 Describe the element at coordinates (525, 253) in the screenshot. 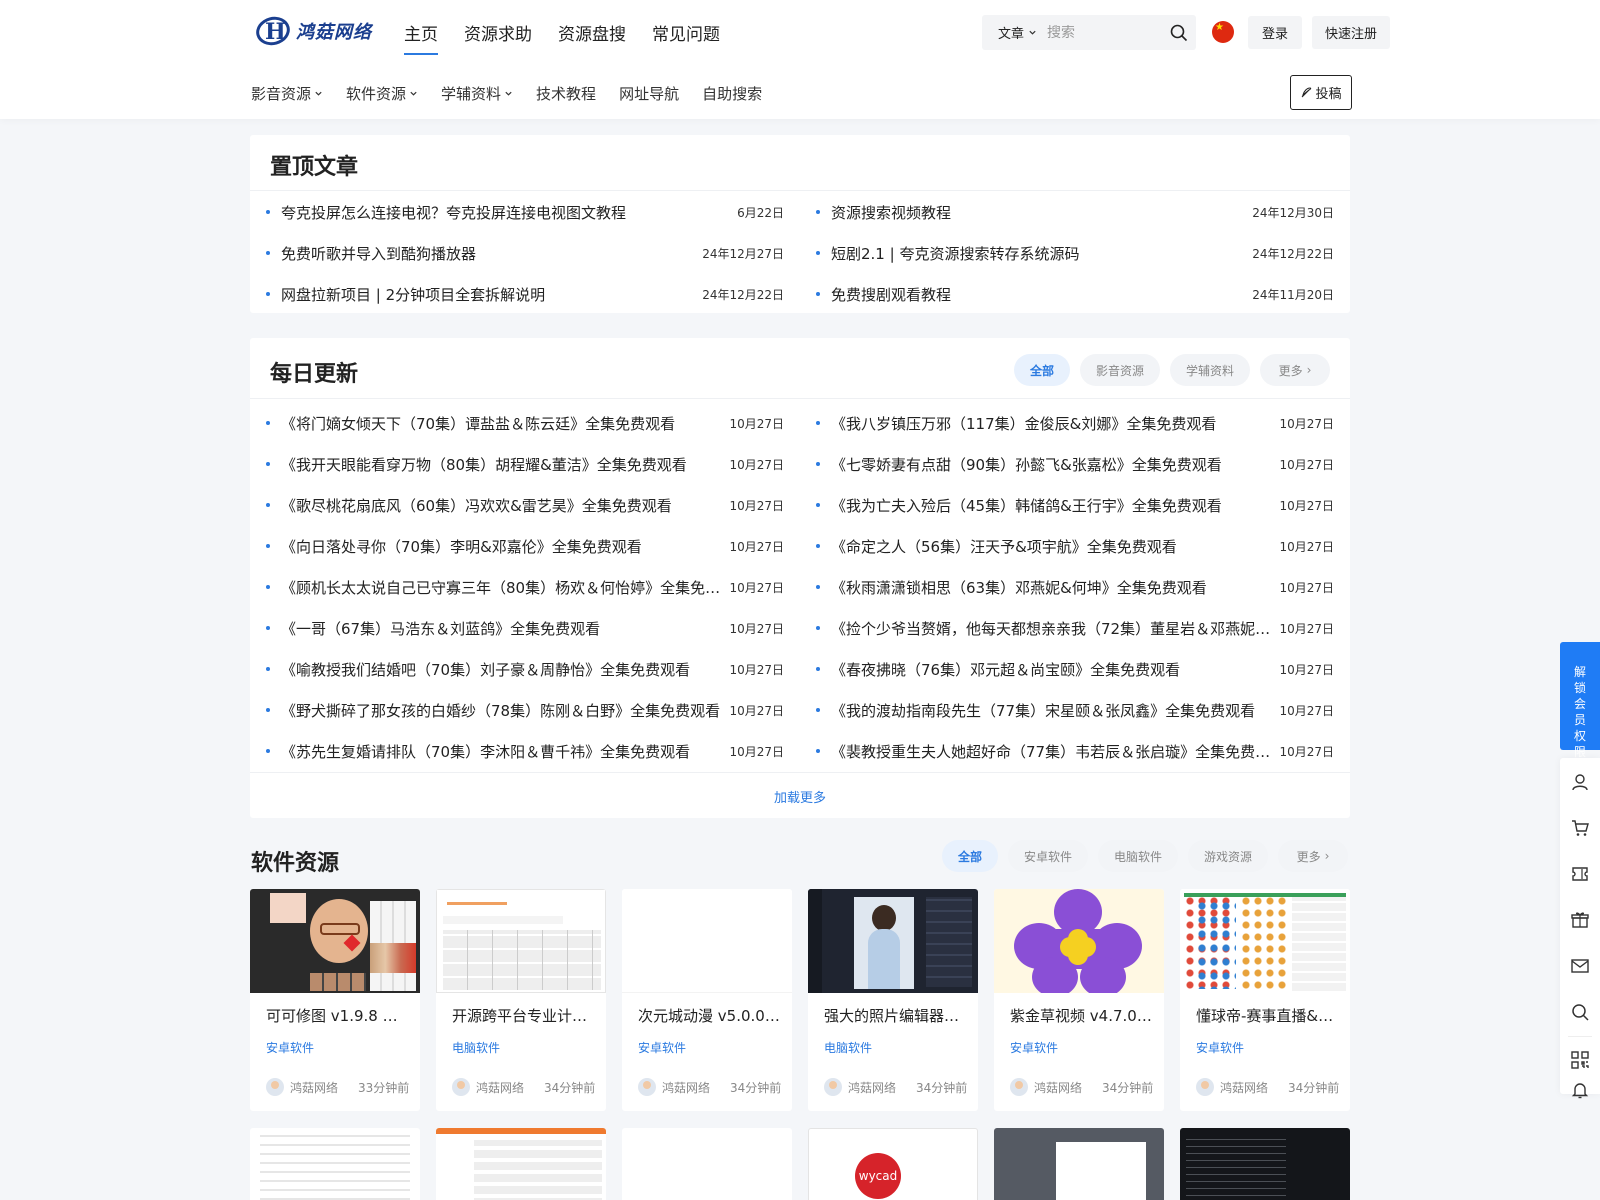

I see `list-item: 免费听歌并导入到酷狗播放器 24年12月27日` at that location.